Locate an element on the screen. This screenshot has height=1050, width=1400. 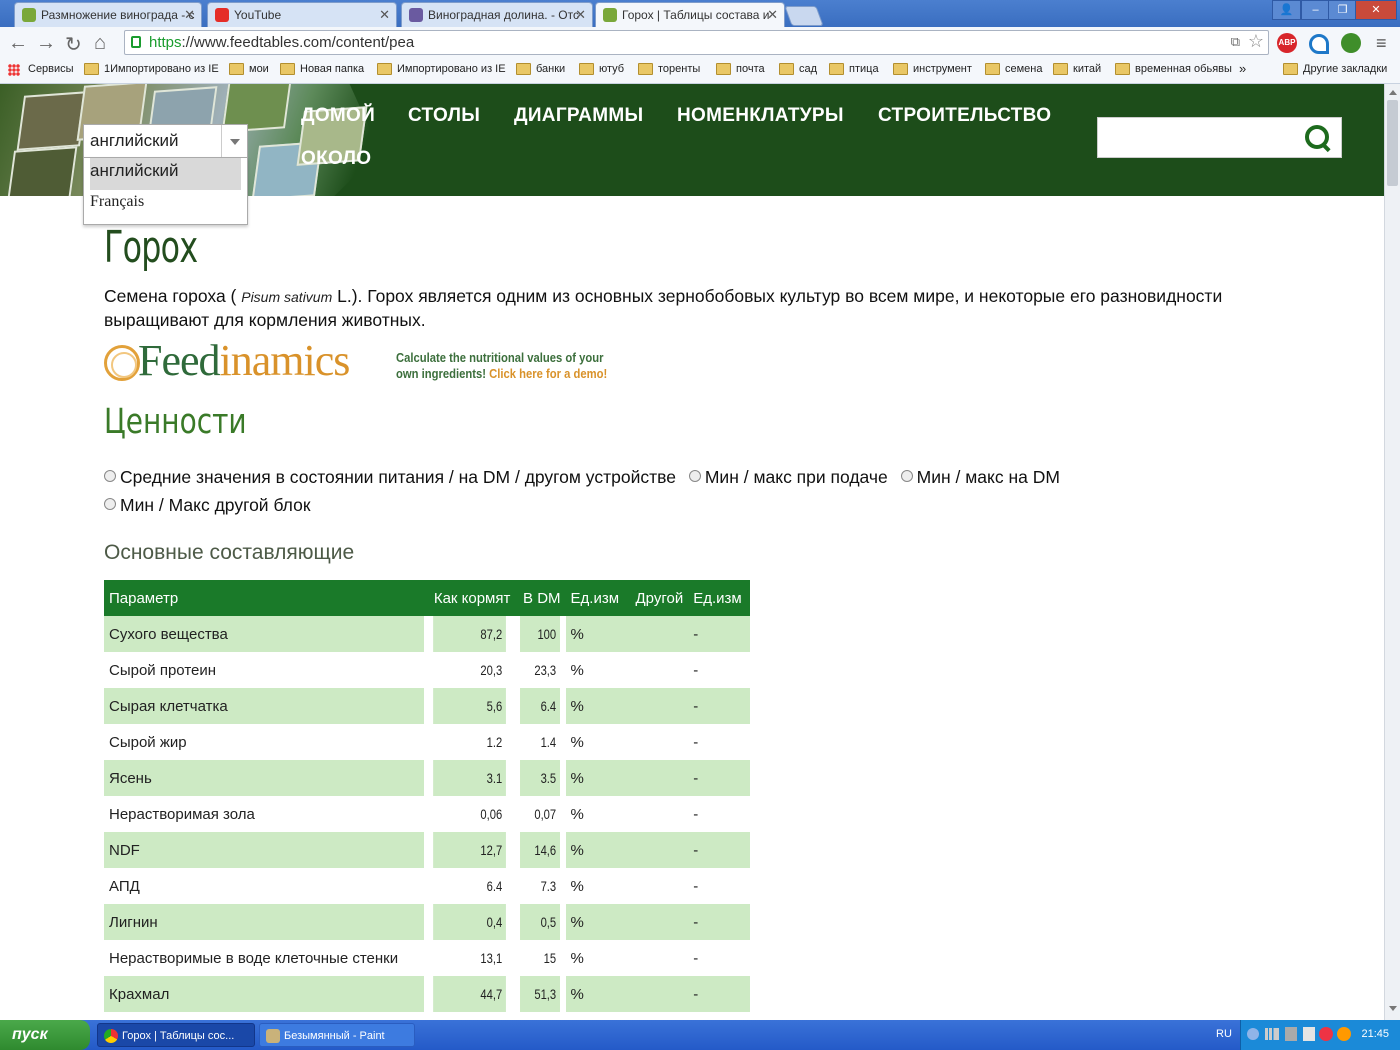
nav-about: ОКОЛО is located at coordinates (336, 159).